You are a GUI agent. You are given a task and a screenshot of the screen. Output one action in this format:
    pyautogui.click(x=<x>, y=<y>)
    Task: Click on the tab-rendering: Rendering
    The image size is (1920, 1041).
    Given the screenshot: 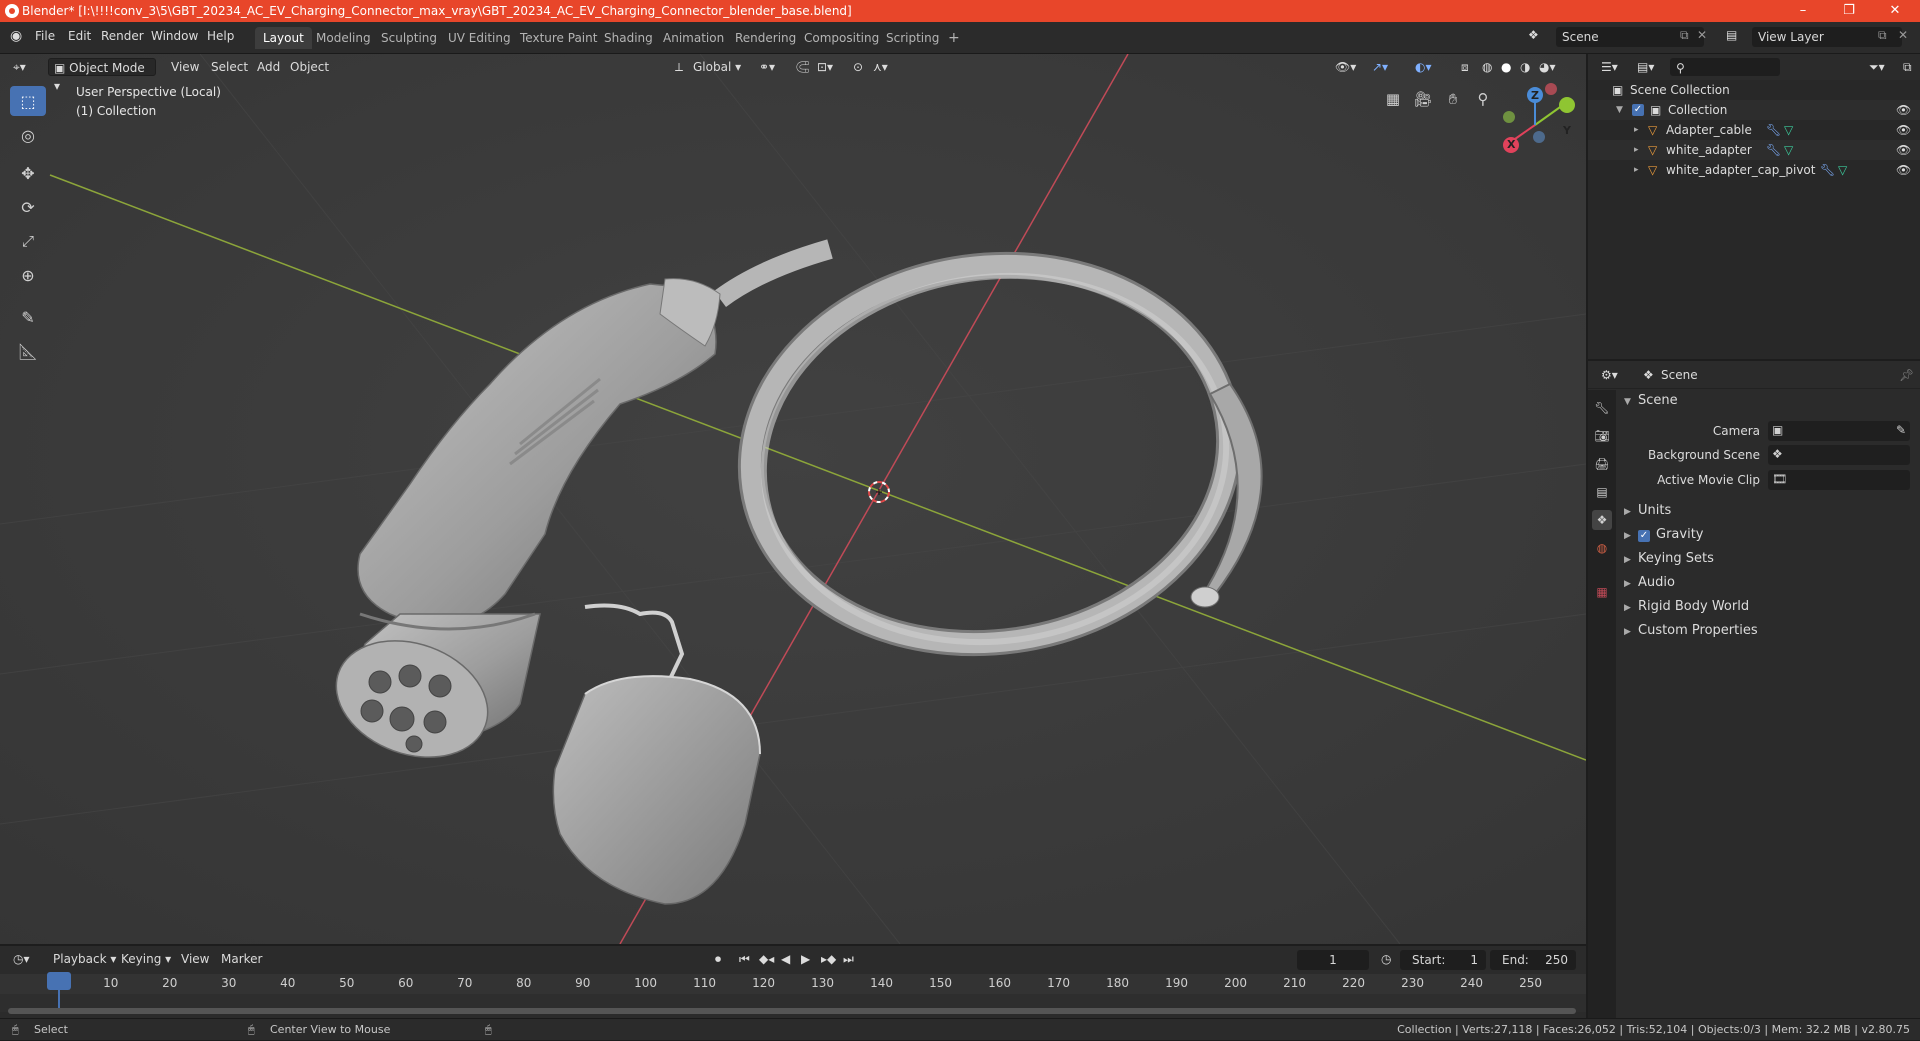 What is the action you would take?
    pyautogui.click(x=765, y=38)
    